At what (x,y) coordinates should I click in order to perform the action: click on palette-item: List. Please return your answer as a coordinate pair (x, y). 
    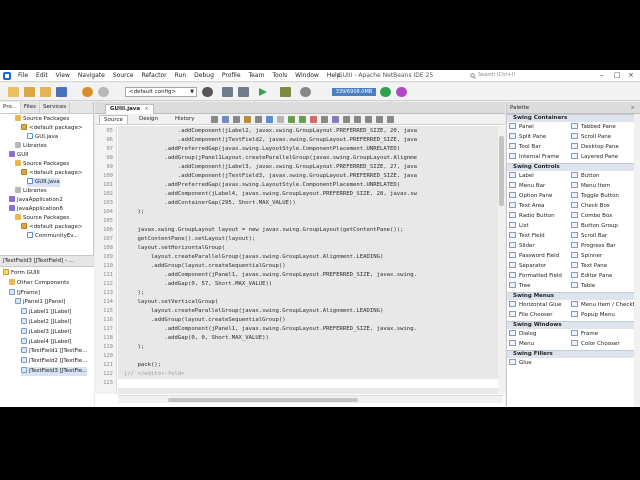
    Looking at the image, I should click on (519, 226).